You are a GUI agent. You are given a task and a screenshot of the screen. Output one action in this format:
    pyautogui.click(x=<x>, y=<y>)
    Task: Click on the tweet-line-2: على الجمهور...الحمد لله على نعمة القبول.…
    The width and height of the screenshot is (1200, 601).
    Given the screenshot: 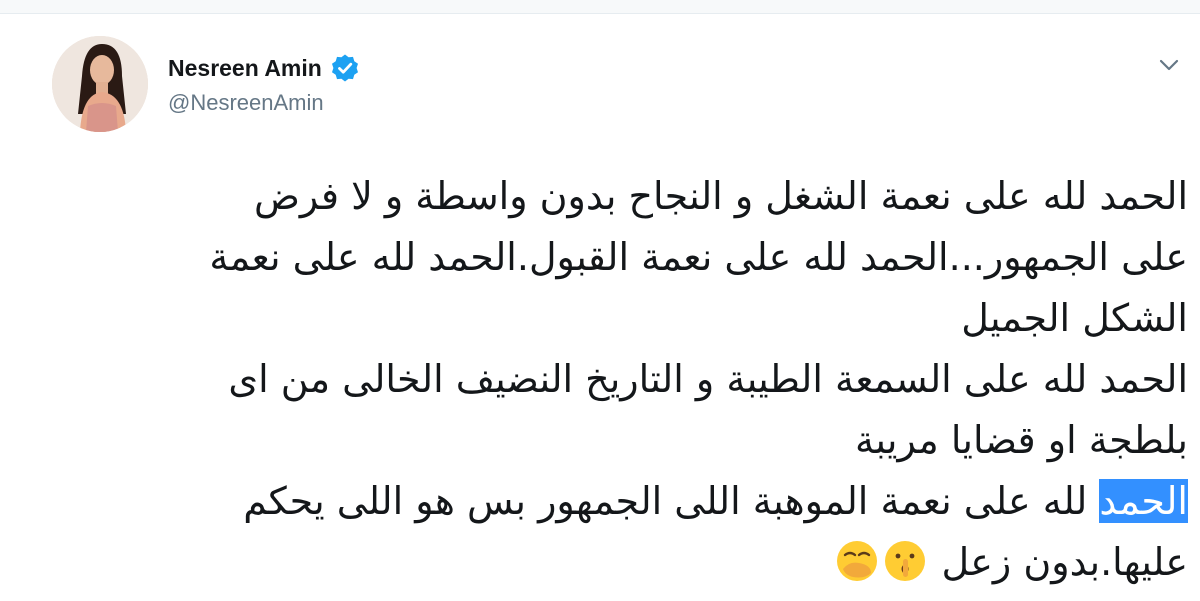 What is the action you would take?
    pyautogui.click(x=698, y=257)
    